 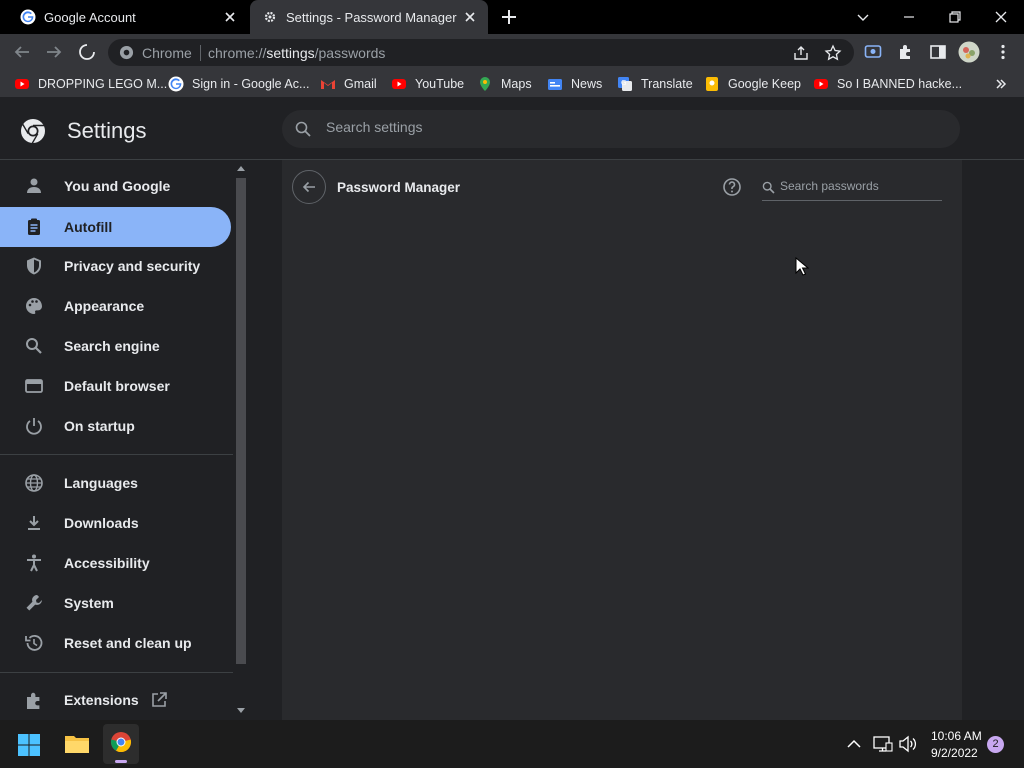 I want to click on tab-google-account: Google Account, so click(x=124, y=17).